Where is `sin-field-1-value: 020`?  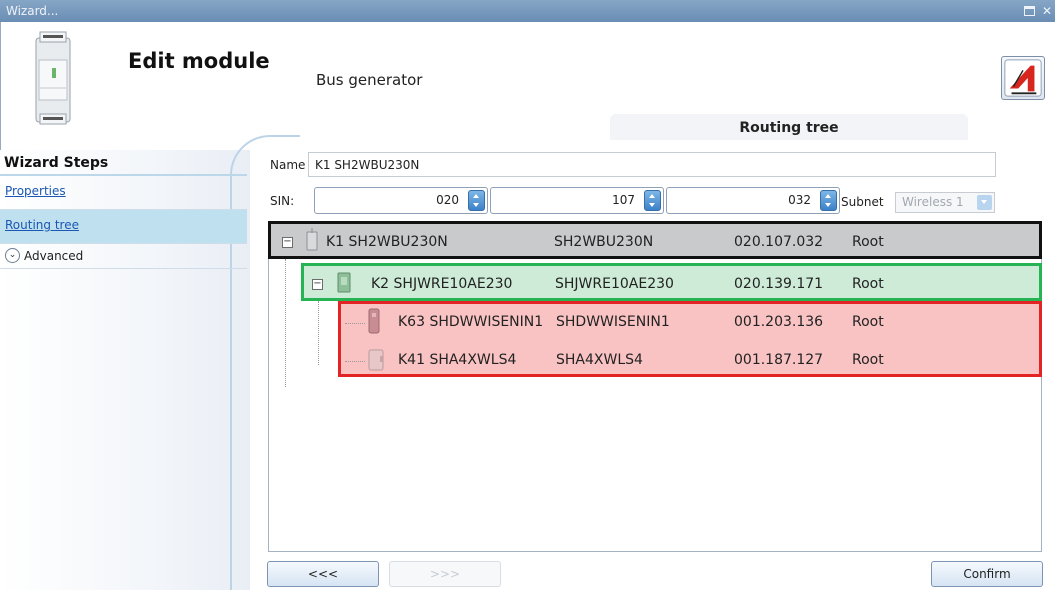
sin-field-1-value: 020 is located at coordinates (447, 200).